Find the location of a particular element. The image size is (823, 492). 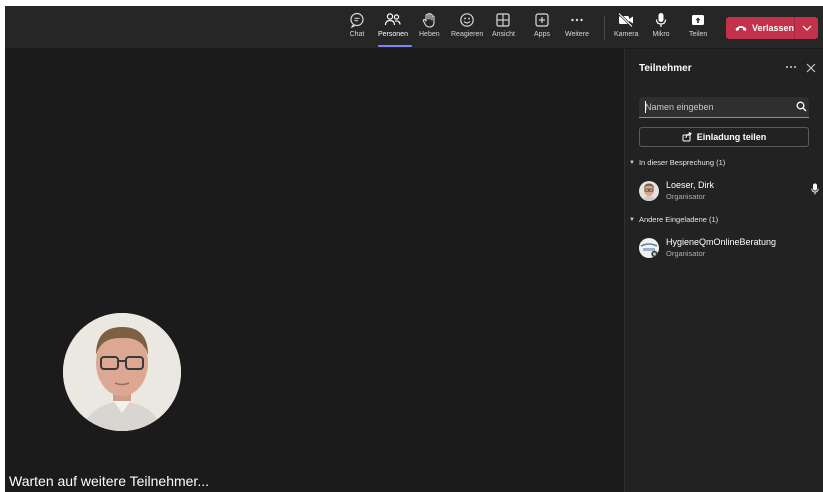

hang-up-icon is located at coordinates (741, 28).